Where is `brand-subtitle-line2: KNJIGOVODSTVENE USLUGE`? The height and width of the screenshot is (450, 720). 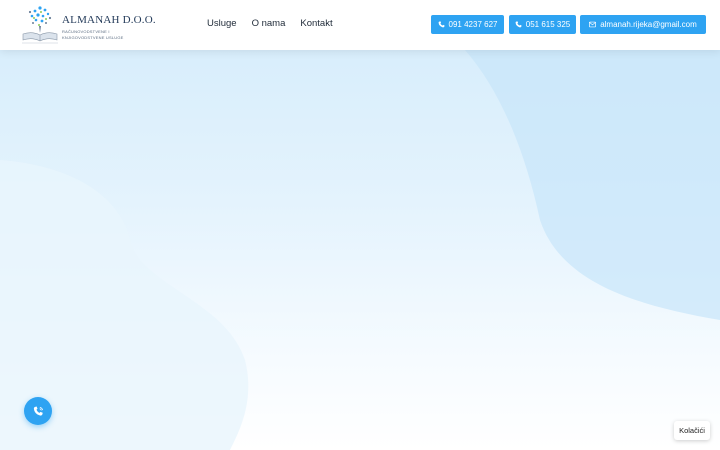
brand-subtitle-line2: KNJIGOVODSTVENE USLUGE is located at coordinates (93, 37).